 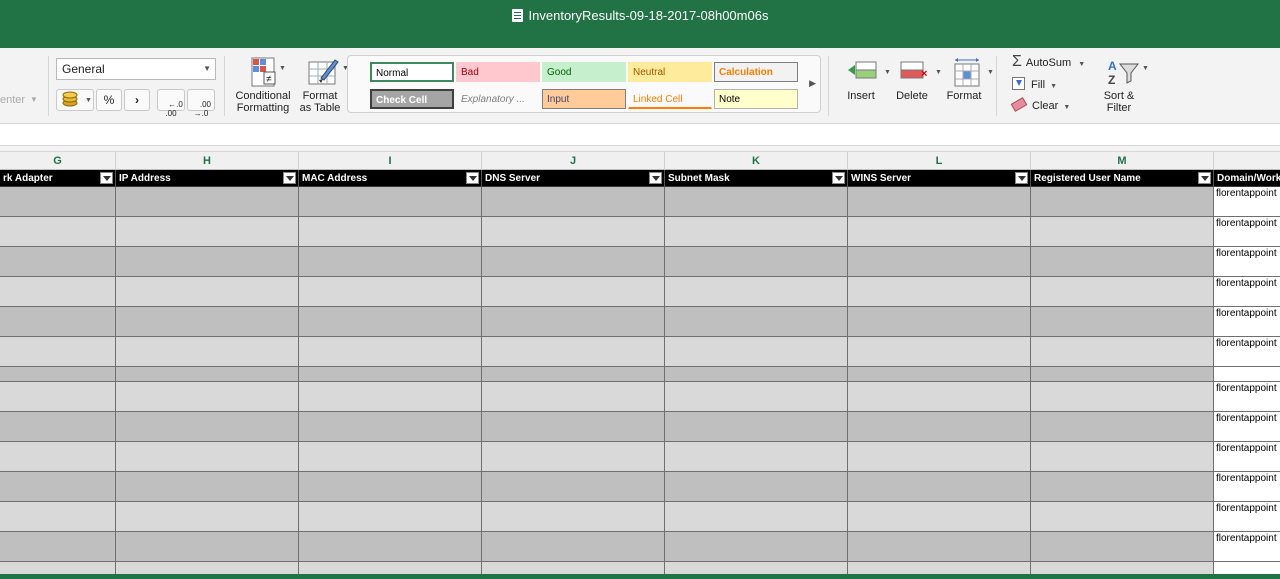 I want to click on cell-style-calculation: Calculation, so click(x=756, y=72).